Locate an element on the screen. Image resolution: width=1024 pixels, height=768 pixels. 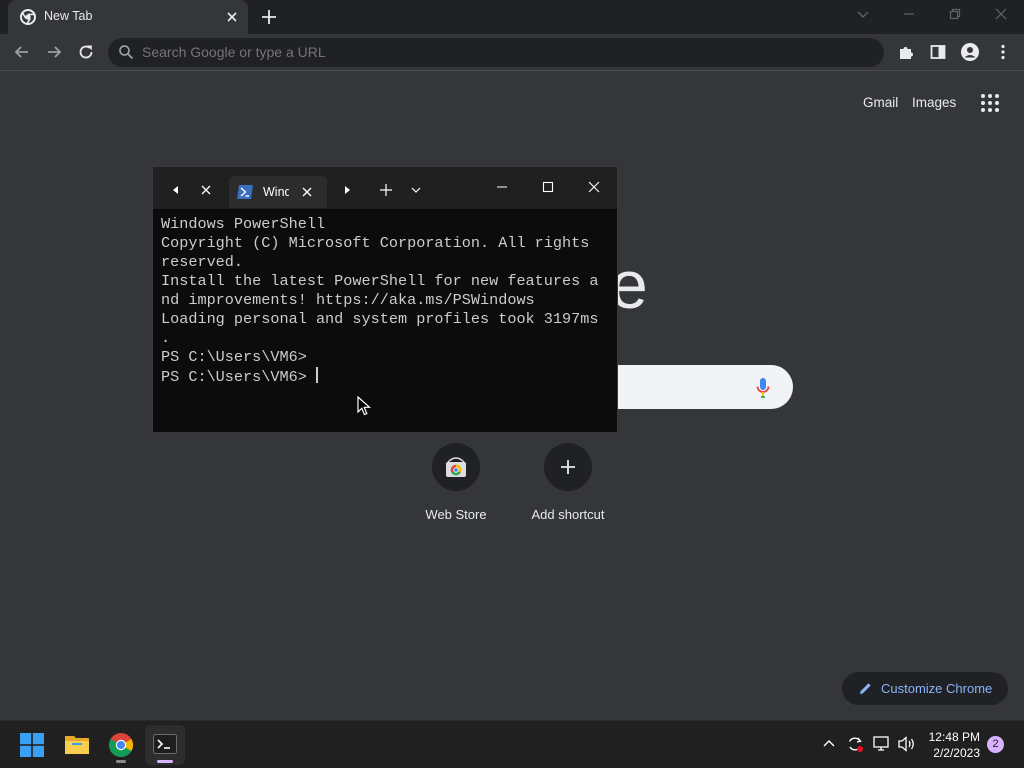
terminal-taskbar-icon is located at coordinates (165, 744).